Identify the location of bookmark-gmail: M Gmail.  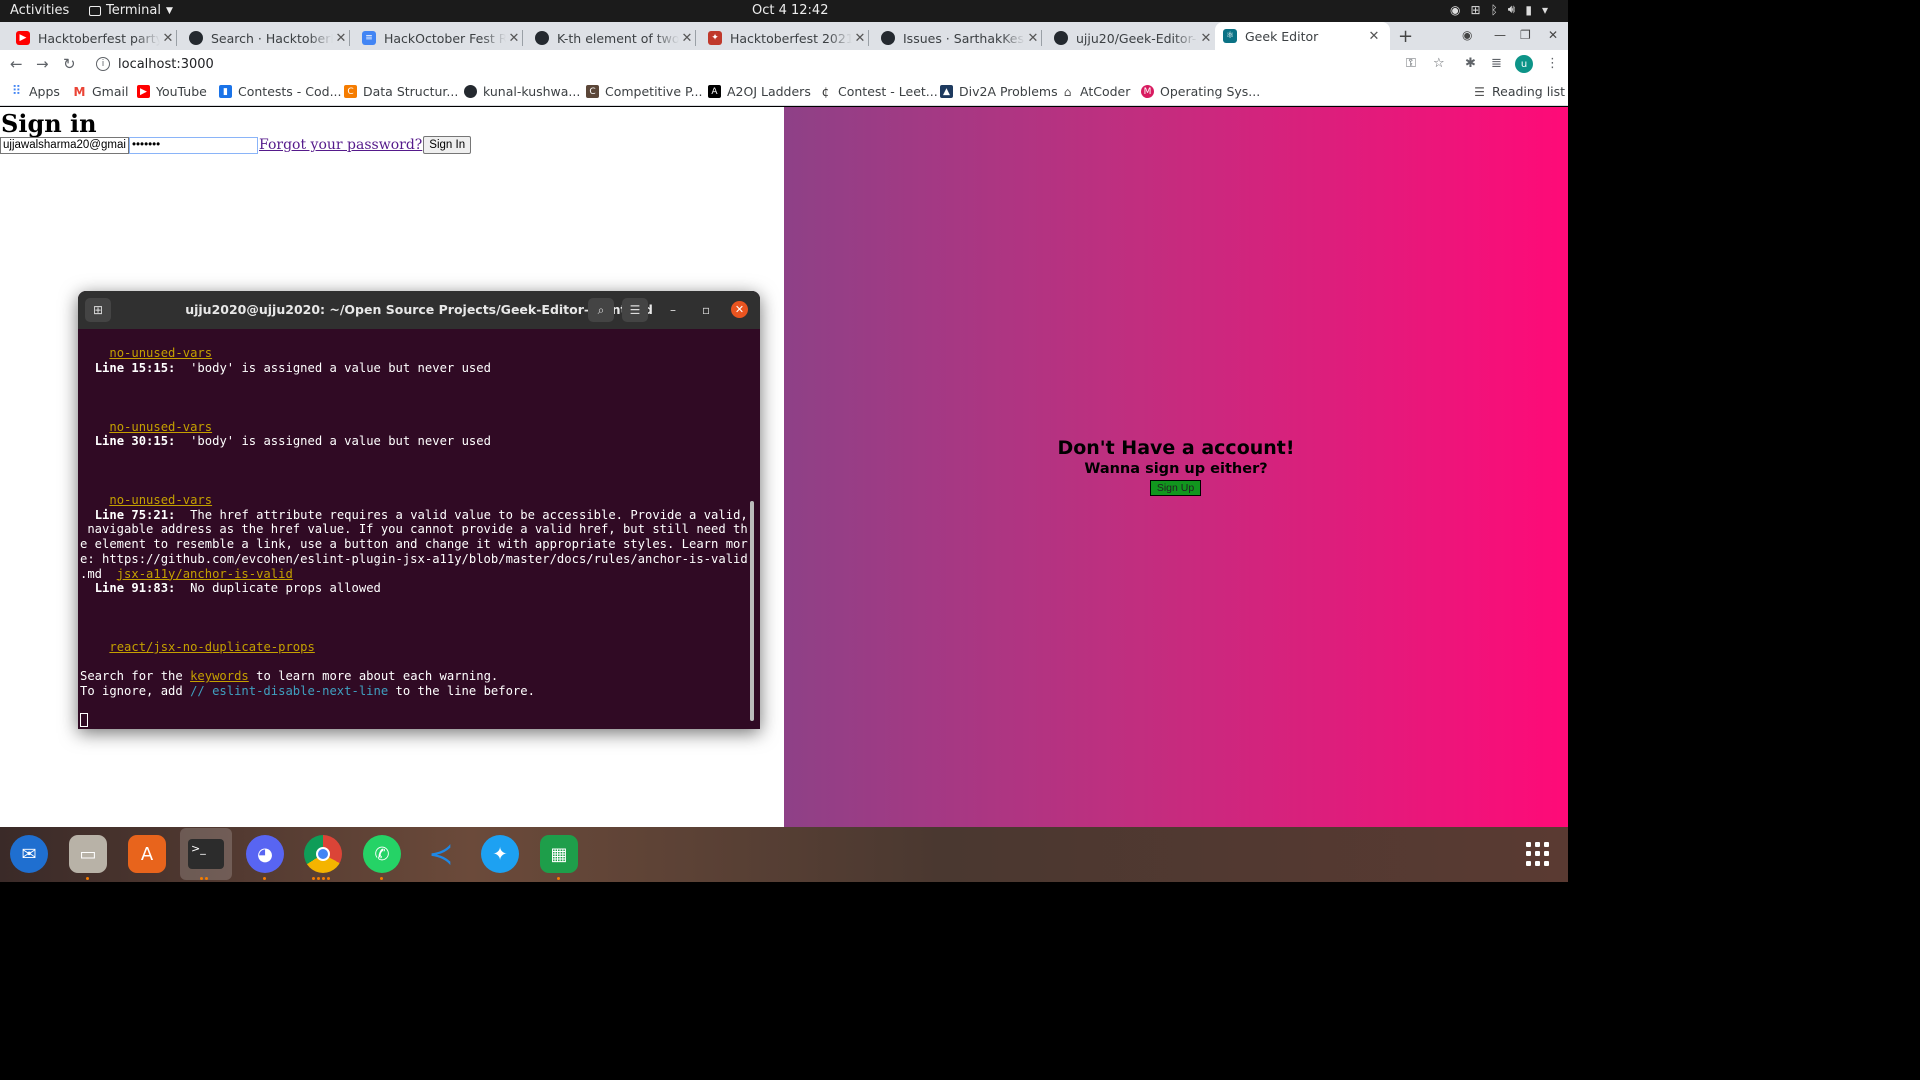
(101, 91).